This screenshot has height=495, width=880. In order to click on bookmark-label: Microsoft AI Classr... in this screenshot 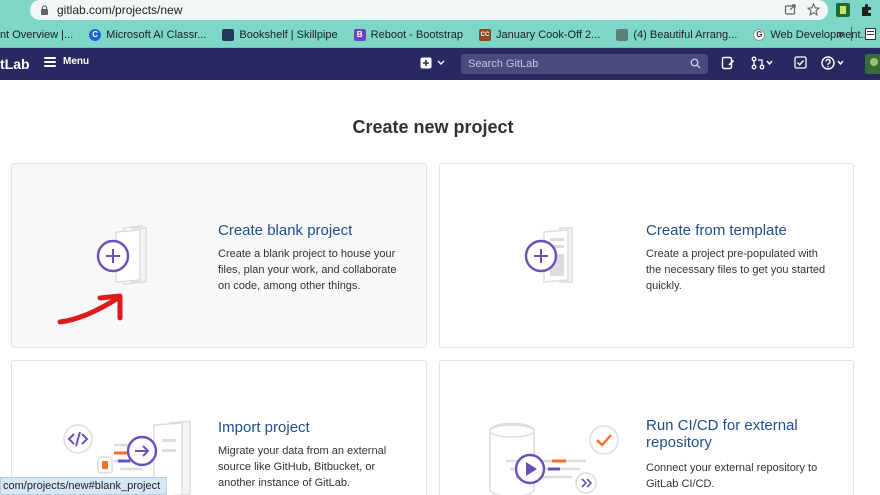, I will do `click(156, 34)`.